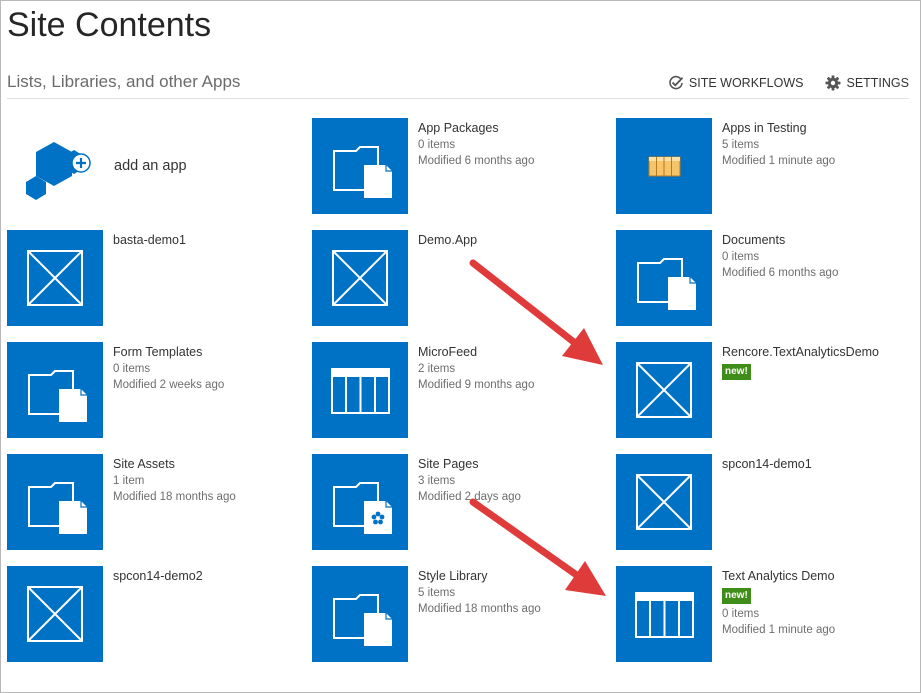 The width and height of the screenshot is (921, 693). I want to click on toolbar: SITE WORKFLOWS SETTINGS, so click(788, 83).